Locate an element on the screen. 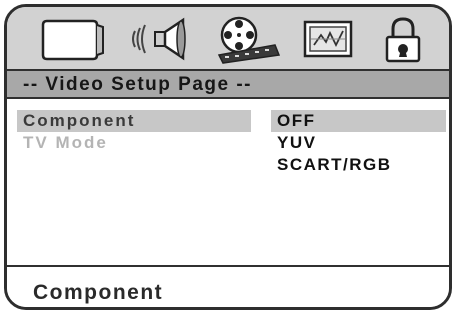  tab-audio is located at coordinates (160, 40).